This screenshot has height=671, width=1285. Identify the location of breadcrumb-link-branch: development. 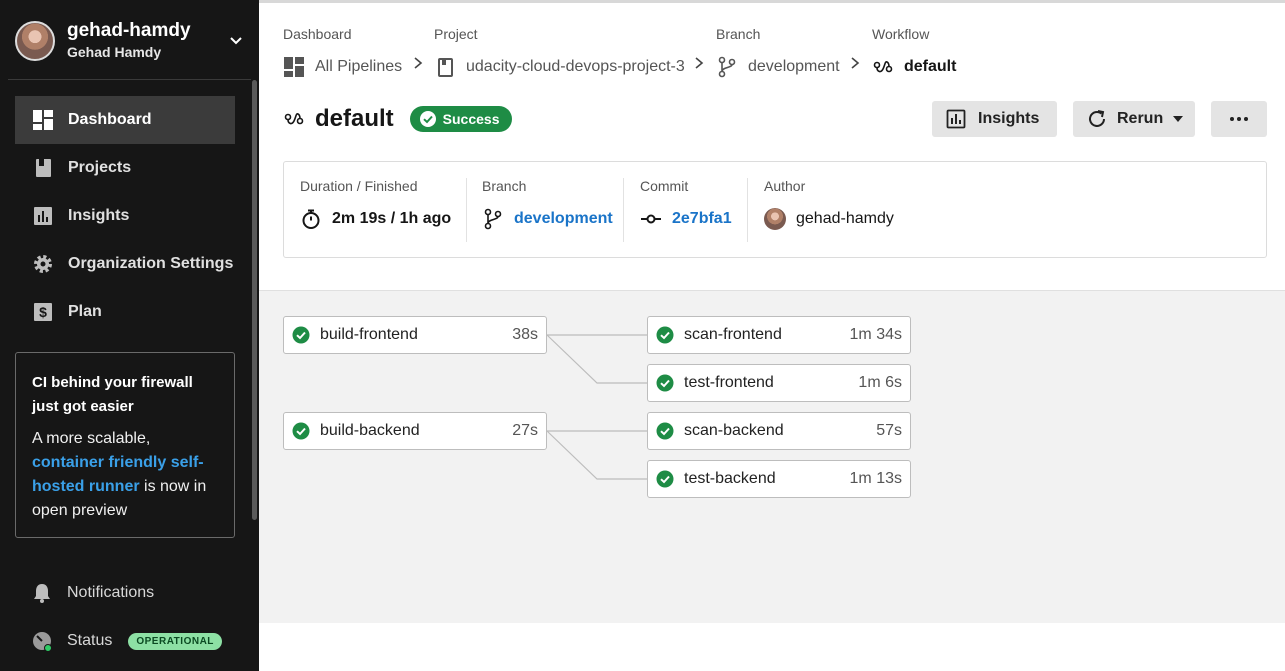
(778, 67).